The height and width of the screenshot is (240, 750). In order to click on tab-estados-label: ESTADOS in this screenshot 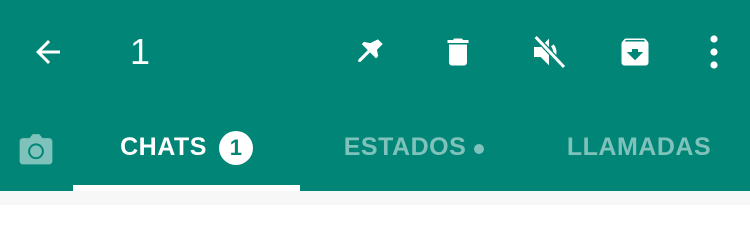, I will do `click(405, 147)`.